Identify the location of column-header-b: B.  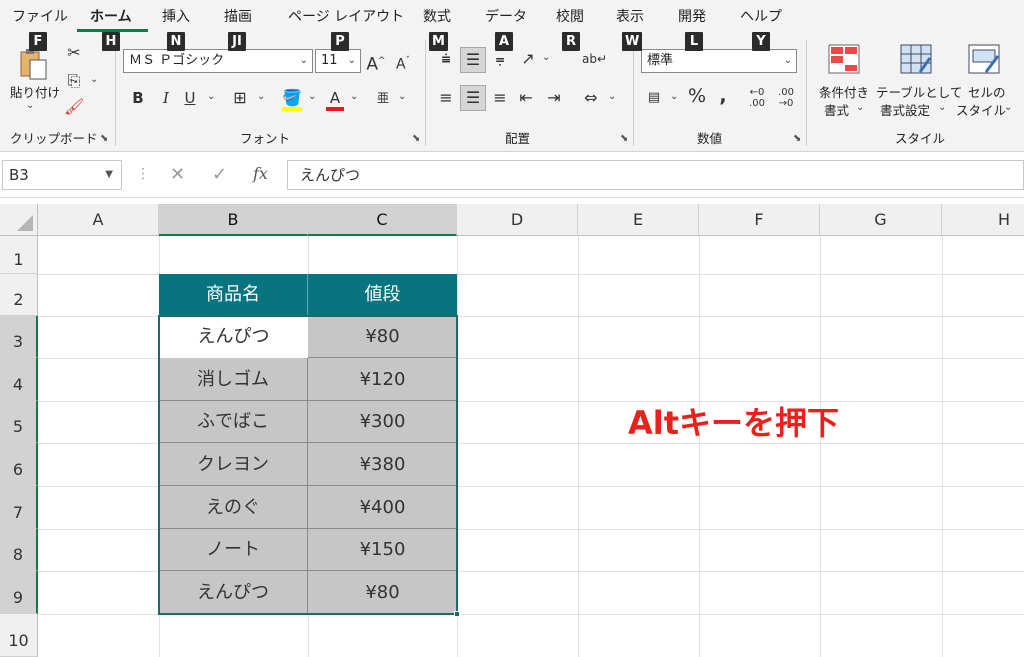
(233, 220).